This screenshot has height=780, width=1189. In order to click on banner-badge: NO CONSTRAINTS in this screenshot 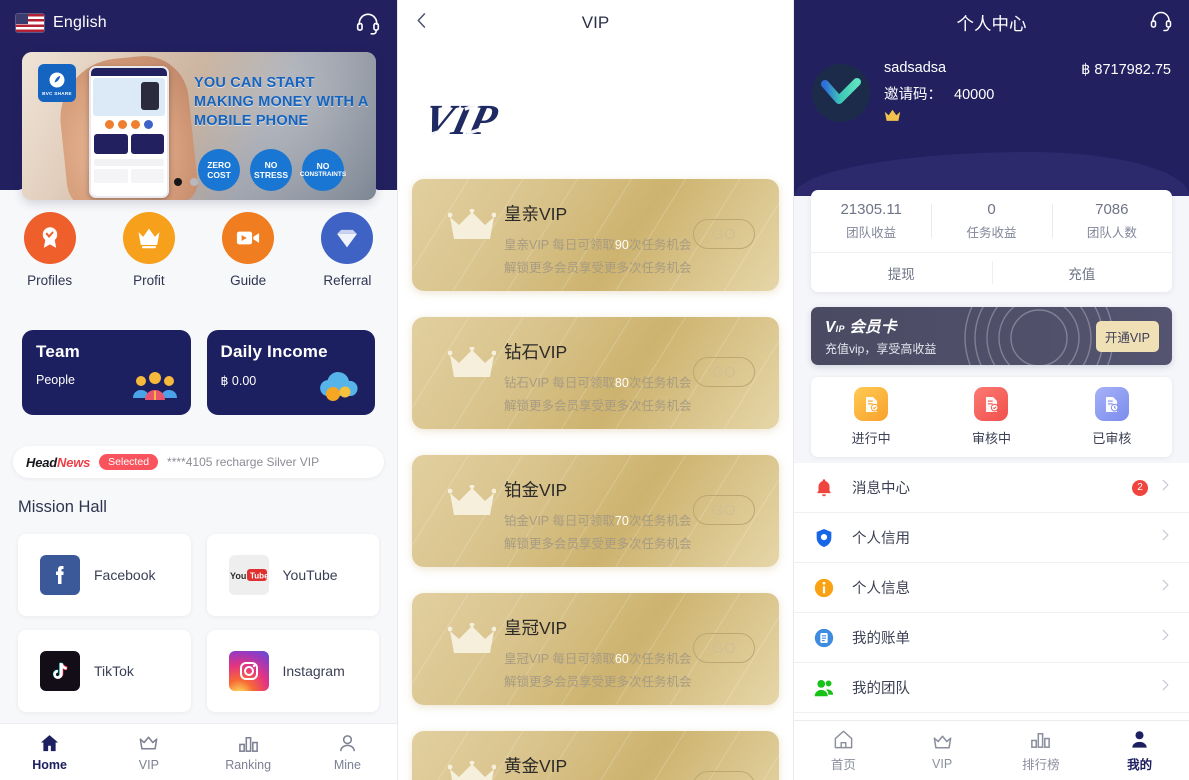, I will do `click(323, 170)`.